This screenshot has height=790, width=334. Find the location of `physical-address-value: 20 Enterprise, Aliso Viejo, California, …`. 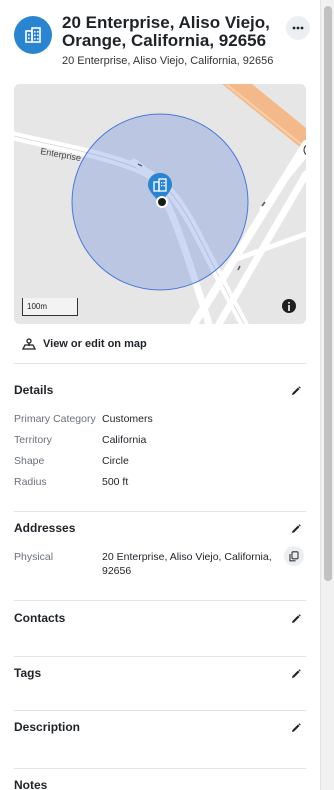

physical-address-value: 20 Enterprise, Aliso Viejo, California, … is located at coordinates (187, 564).